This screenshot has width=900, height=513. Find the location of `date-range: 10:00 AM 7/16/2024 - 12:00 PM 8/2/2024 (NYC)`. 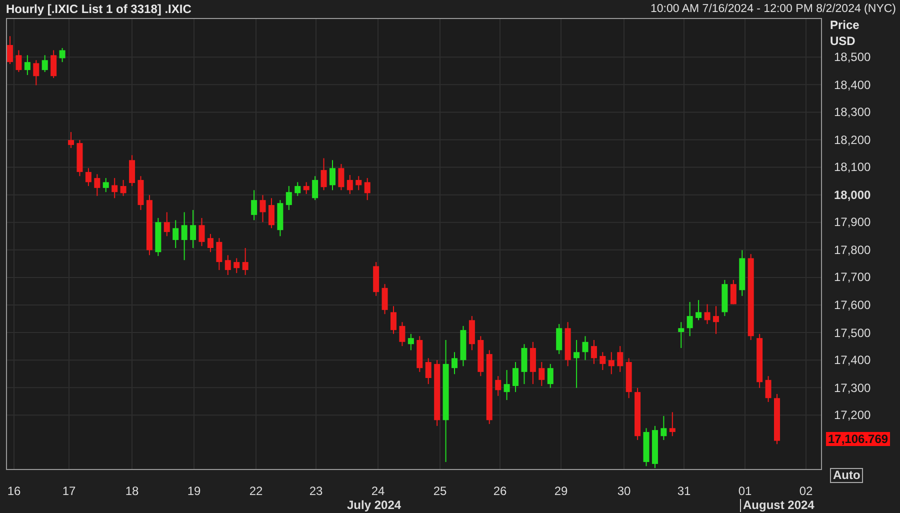

date-range: 10:00 AM 7/16/2024 - 12:00 PM 8/2/2024 (NYC) is located at coordinates (773, 9).